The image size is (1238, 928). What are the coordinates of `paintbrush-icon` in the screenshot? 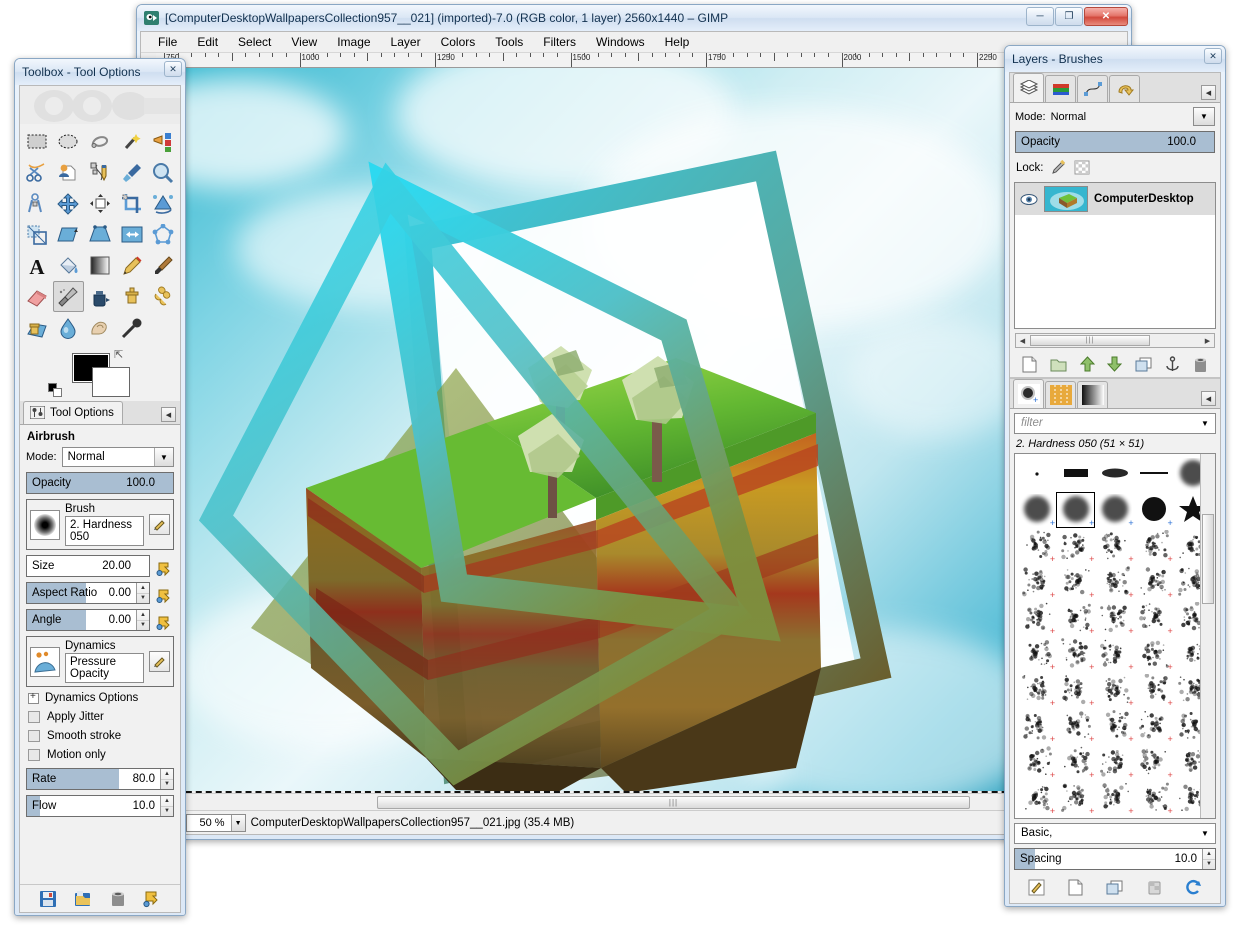 It's located at (163, 265).